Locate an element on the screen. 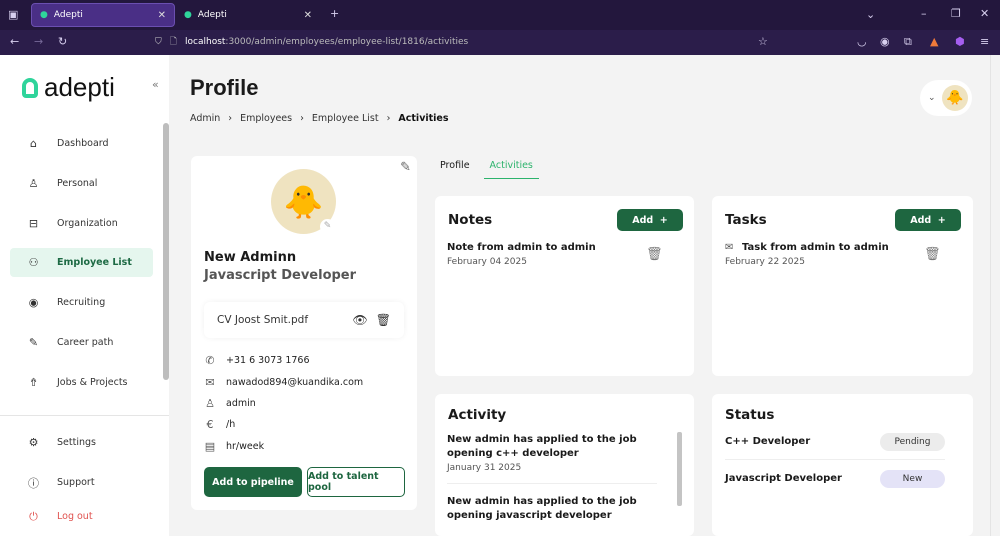  phone-icon: ✆ is located at coordinates (210, 360).